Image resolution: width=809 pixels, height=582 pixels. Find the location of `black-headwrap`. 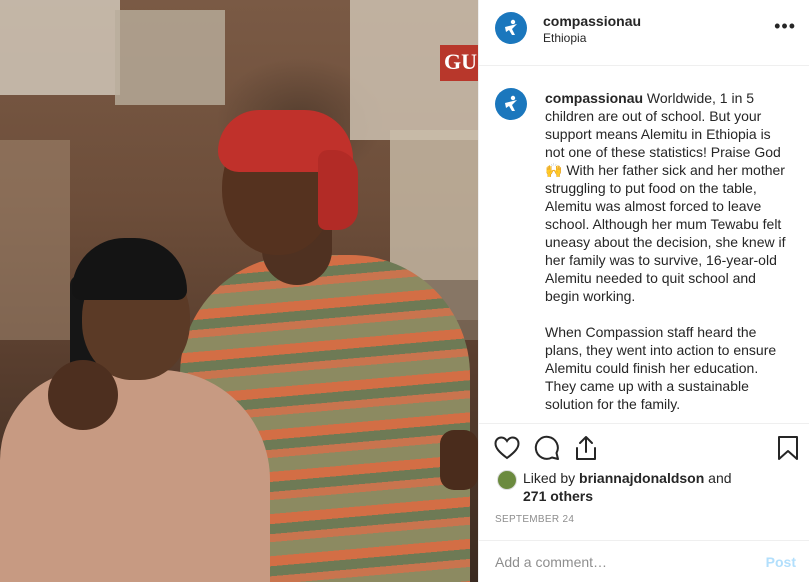

black-headwrap is located at coordinates (129, 269).